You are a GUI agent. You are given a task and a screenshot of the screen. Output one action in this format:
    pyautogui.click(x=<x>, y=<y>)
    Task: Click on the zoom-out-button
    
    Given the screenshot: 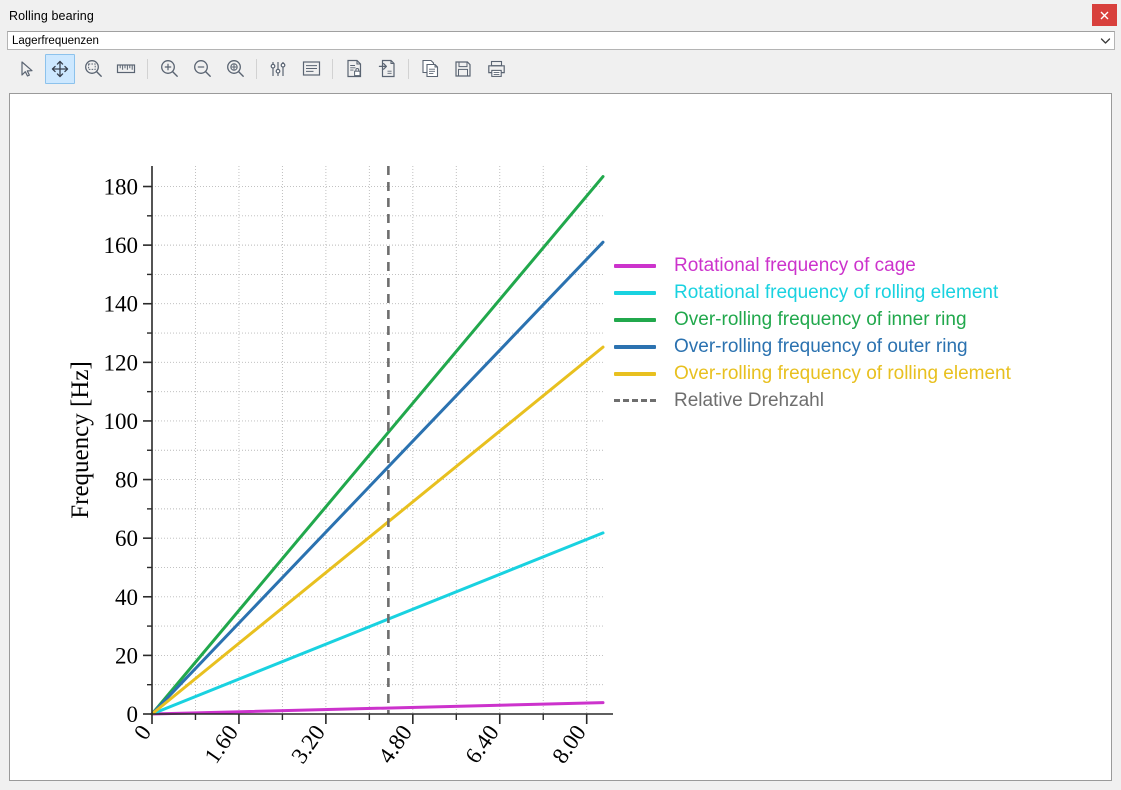 What is the action you would take?
    pyautogui.click(x=202, y=69)
    